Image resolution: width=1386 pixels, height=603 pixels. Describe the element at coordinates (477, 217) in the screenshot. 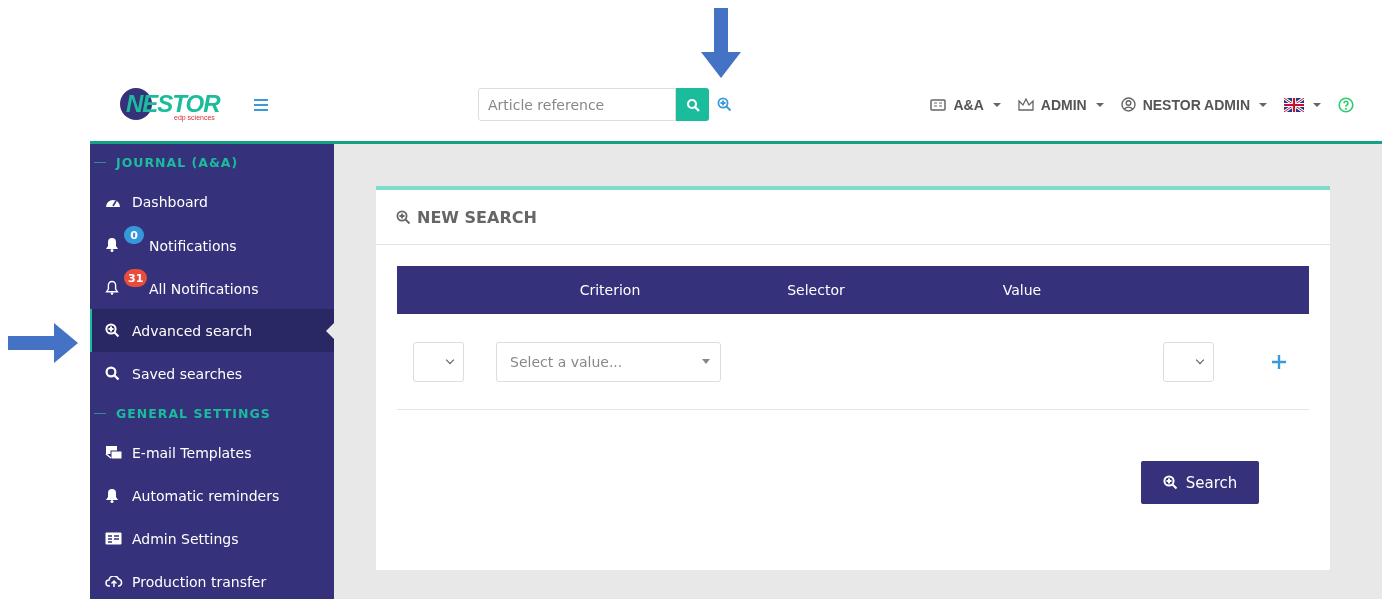

I see `card-title: NEW SEARCH` at that location.